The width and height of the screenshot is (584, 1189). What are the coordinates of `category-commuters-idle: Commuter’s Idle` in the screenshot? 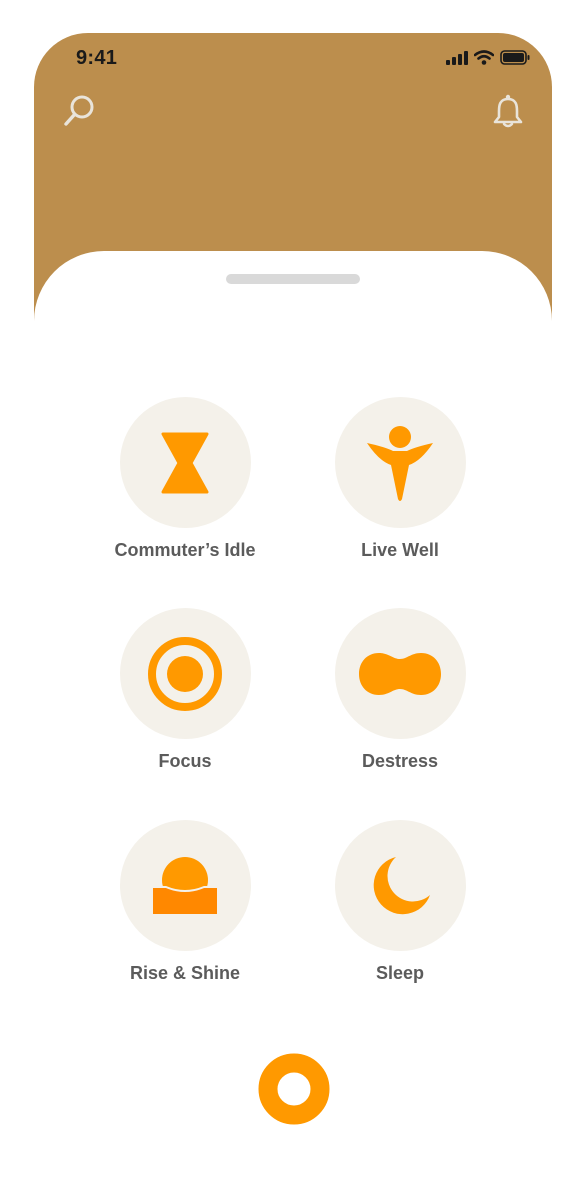 It's located at (185, 479).